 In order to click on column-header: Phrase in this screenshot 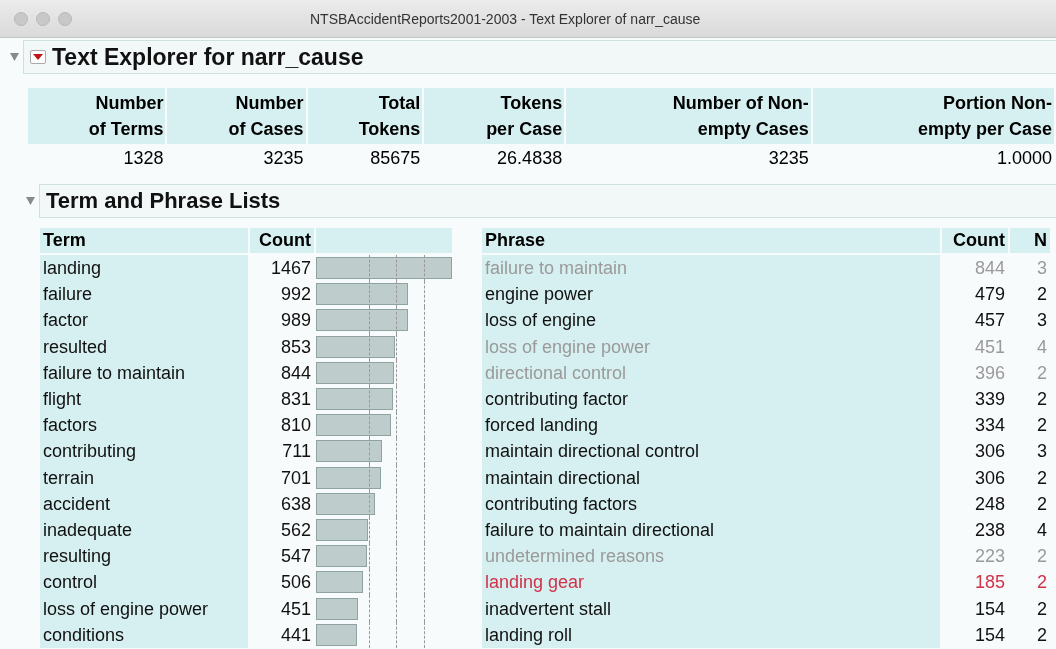, I will do `click(711, 241)`.